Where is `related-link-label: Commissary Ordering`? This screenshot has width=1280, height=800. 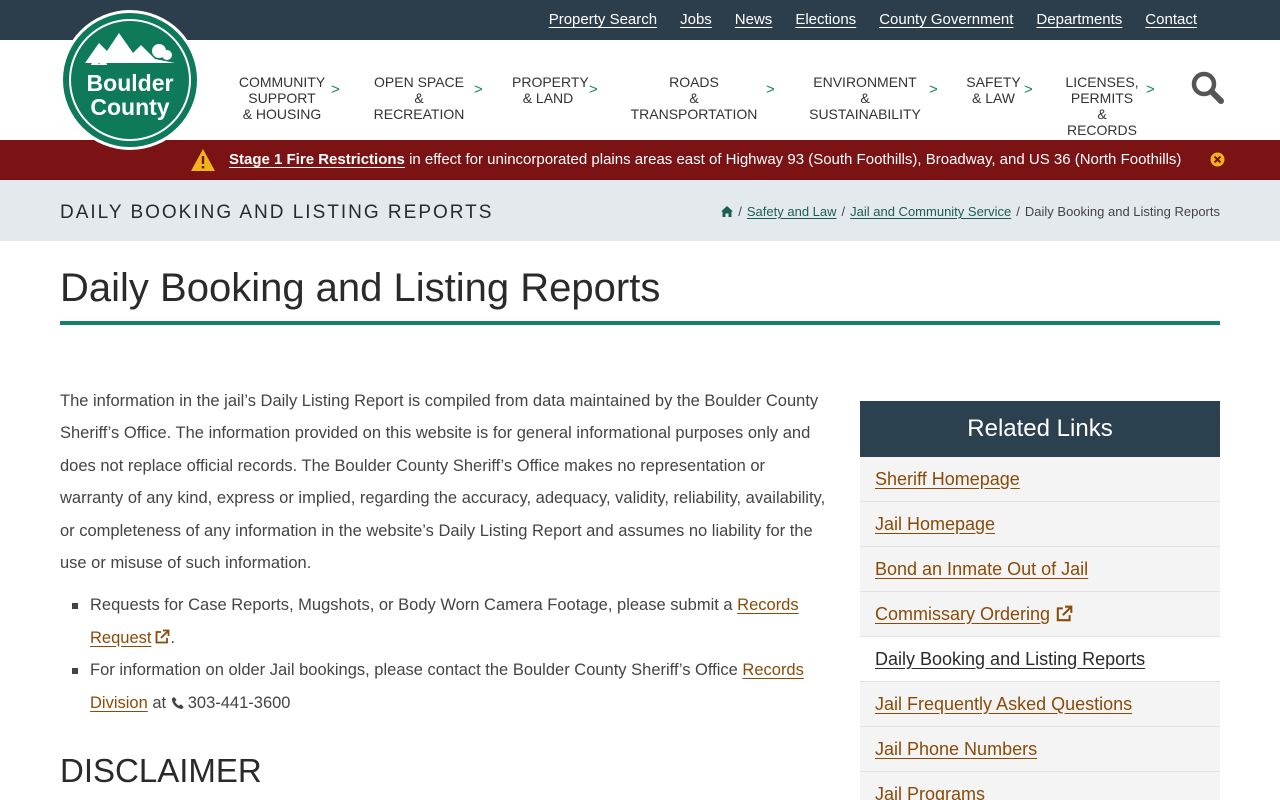 related-link-label: Commissary Ordering is located at coordinates (963, 613).